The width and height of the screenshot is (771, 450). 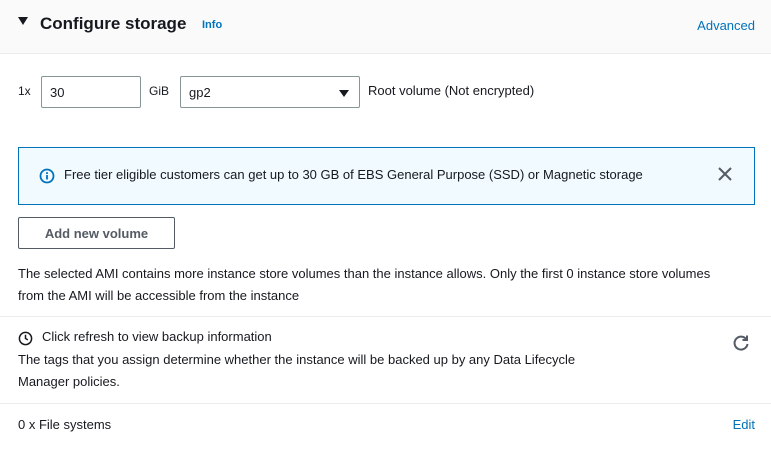 I want to click on chevron-down-icon, so click(x=344, y=93).